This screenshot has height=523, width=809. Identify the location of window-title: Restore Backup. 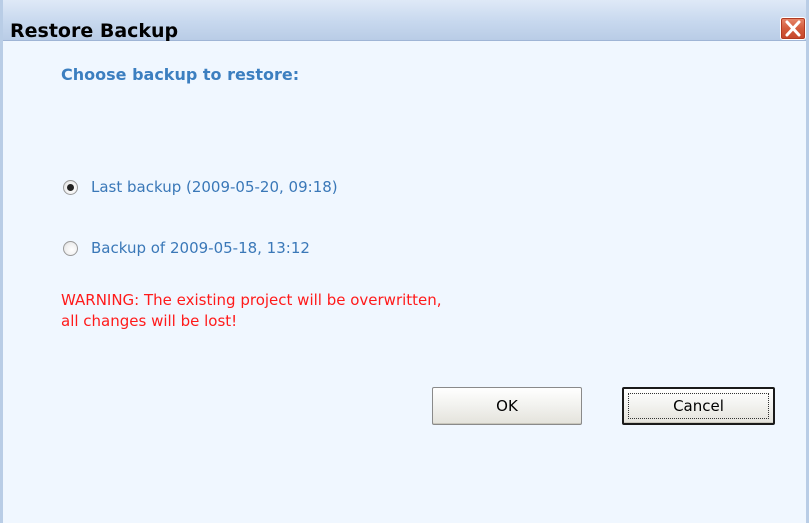
(94, 31).